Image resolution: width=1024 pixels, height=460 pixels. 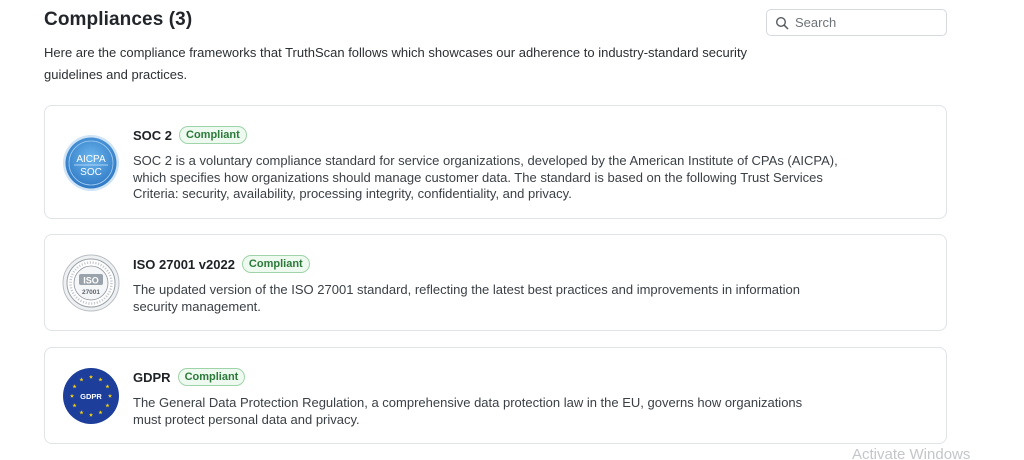 I want to click on soc-logo-bottom-text: SOC, so click(x=91, y=172).